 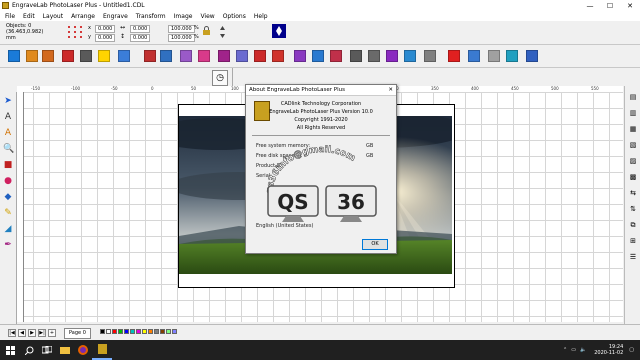 I want to click on ok-button: OK, so click(x=375, y=244).